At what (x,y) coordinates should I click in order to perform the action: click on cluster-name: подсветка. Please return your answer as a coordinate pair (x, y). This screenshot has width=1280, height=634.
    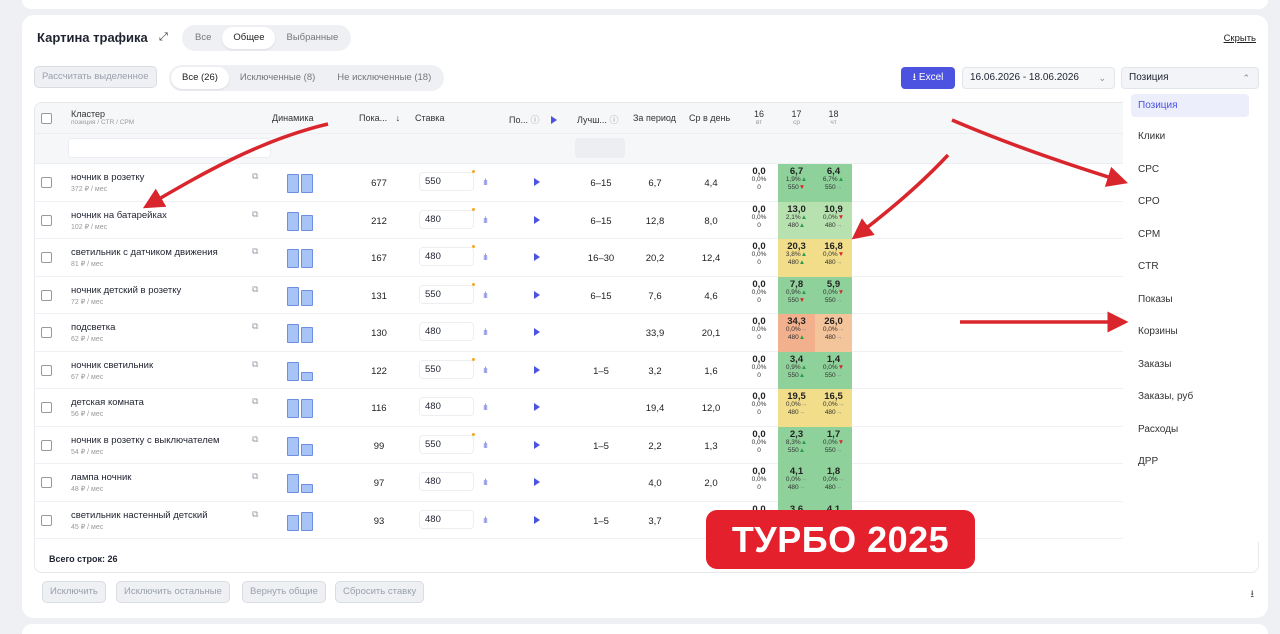
    Looking at the image, I should click on (93, 327).